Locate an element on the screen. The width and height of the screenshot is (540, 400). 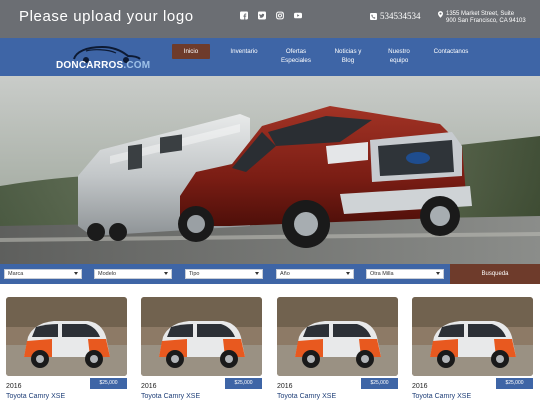
instagram-icon is located at coordinates (280, 15).